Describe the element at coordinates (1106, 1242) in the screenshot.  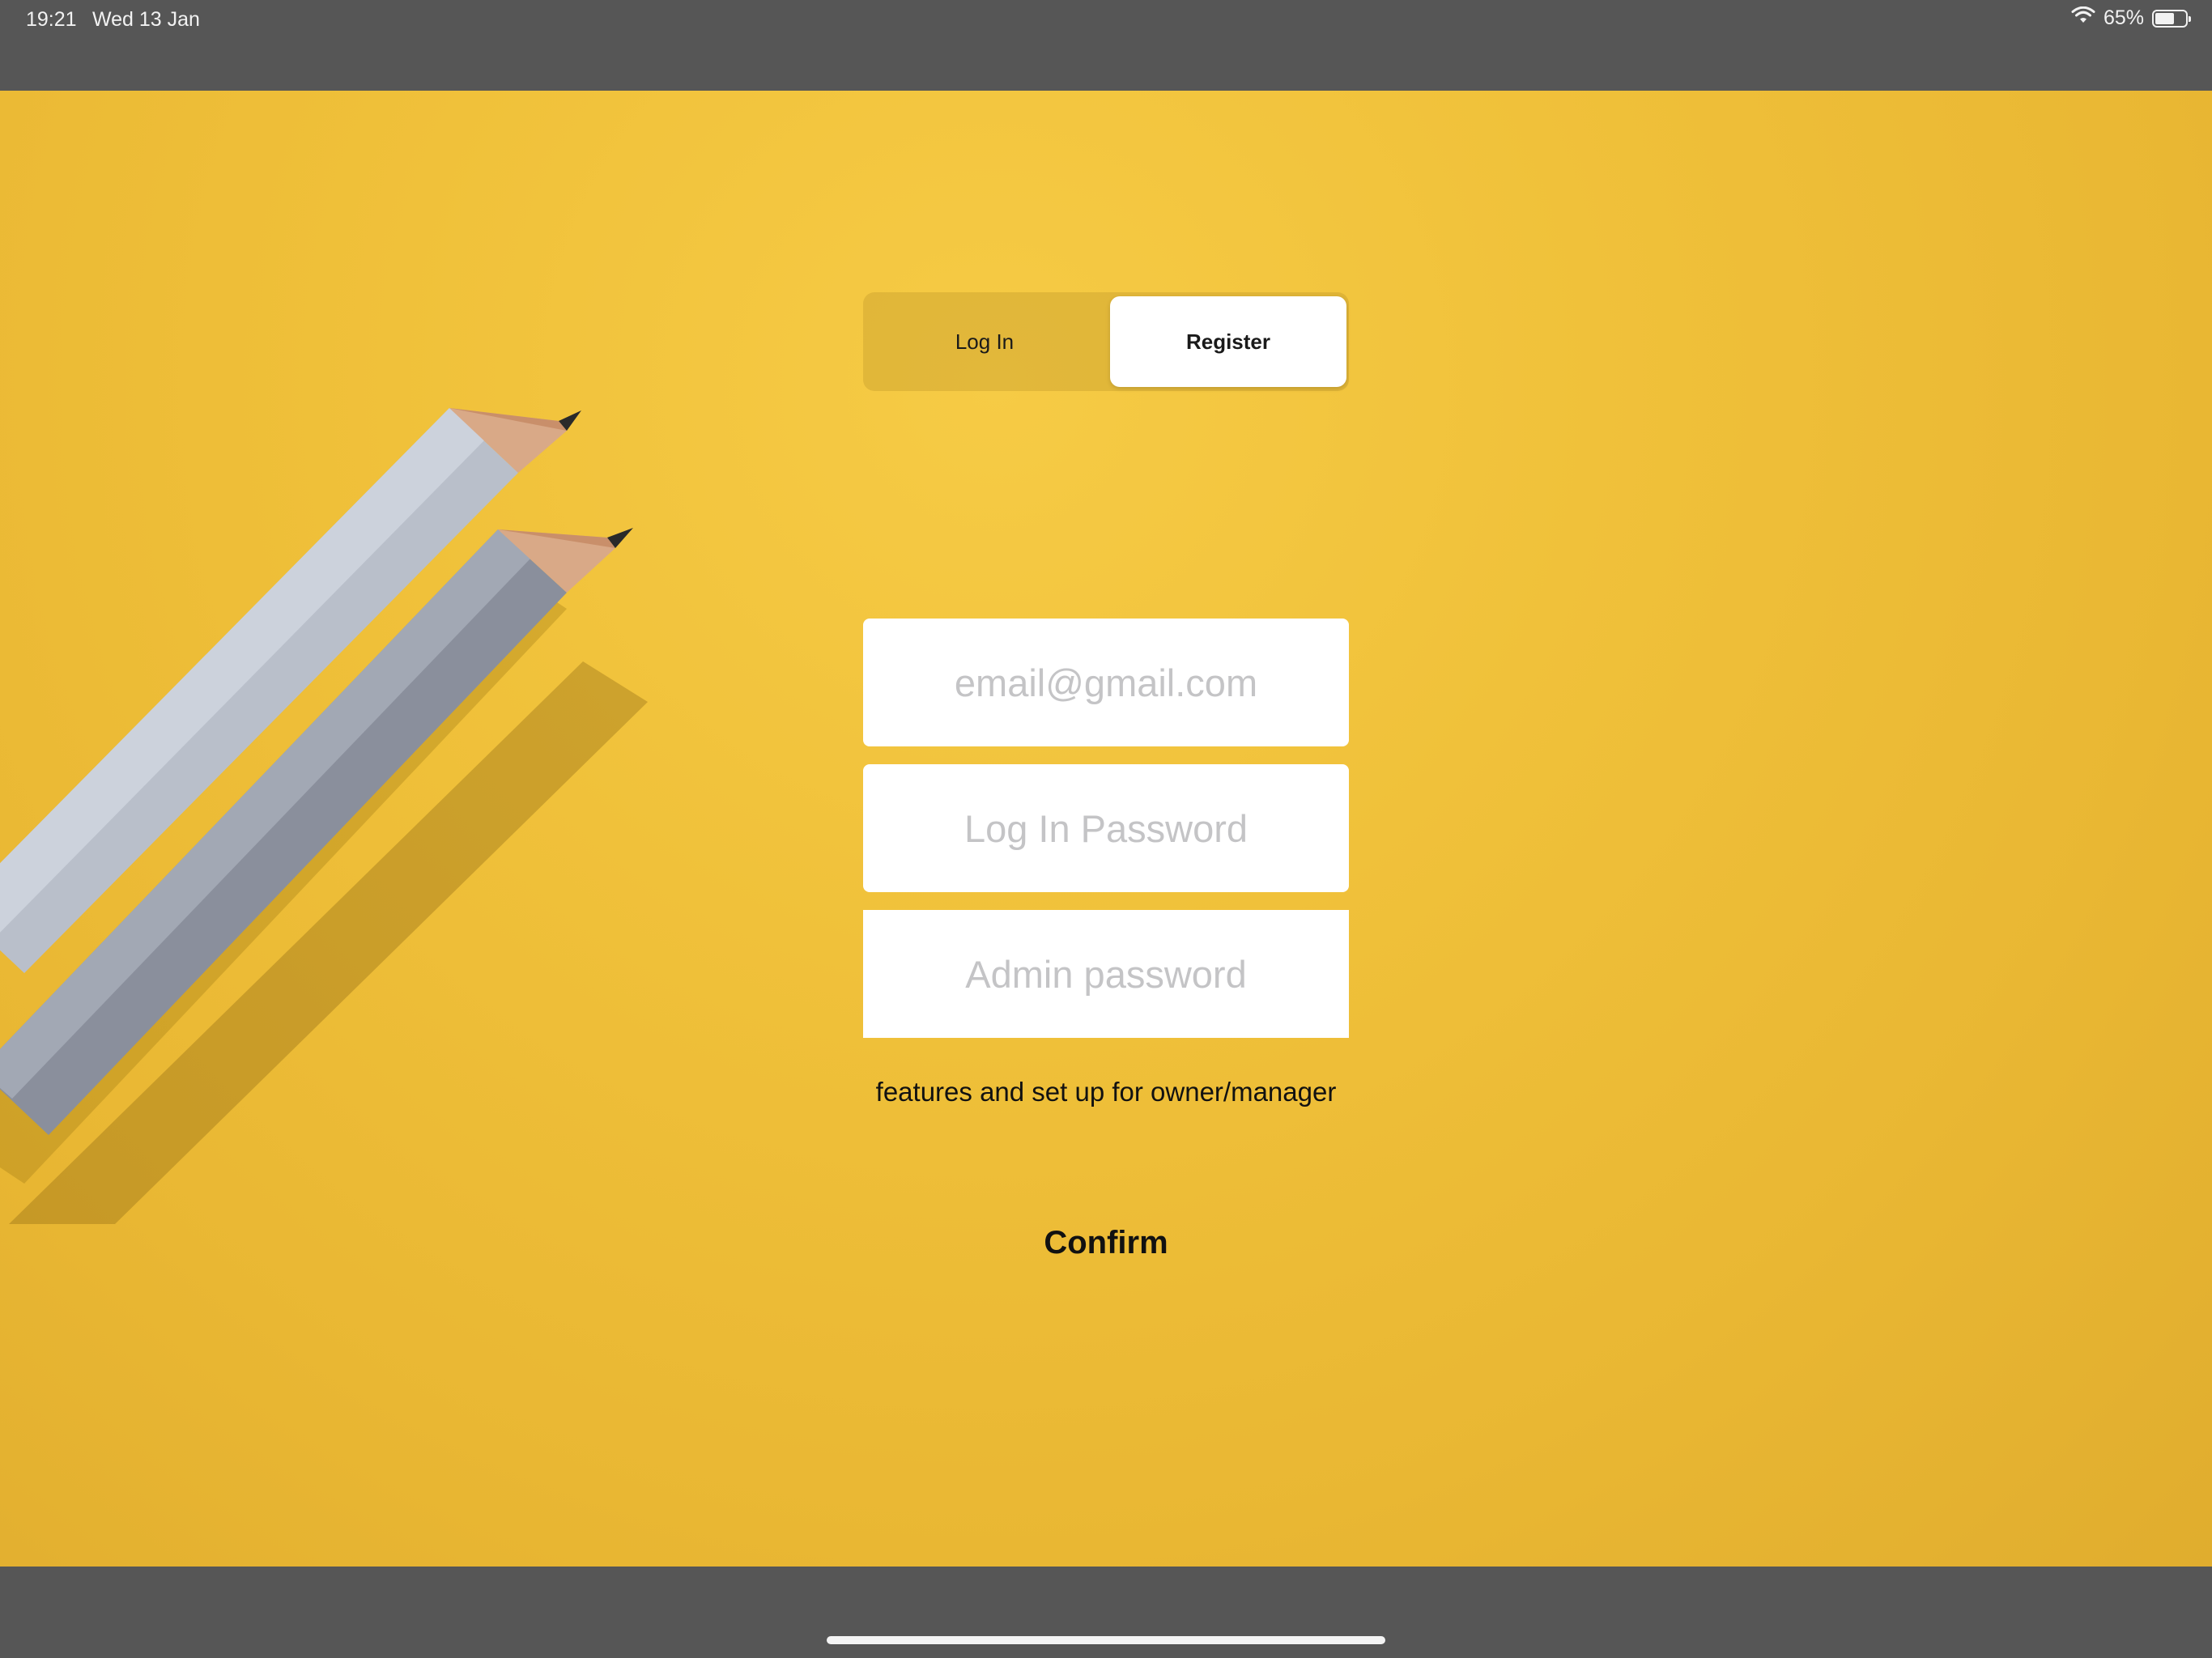
I see `confirm-button: Confirm` at that location.